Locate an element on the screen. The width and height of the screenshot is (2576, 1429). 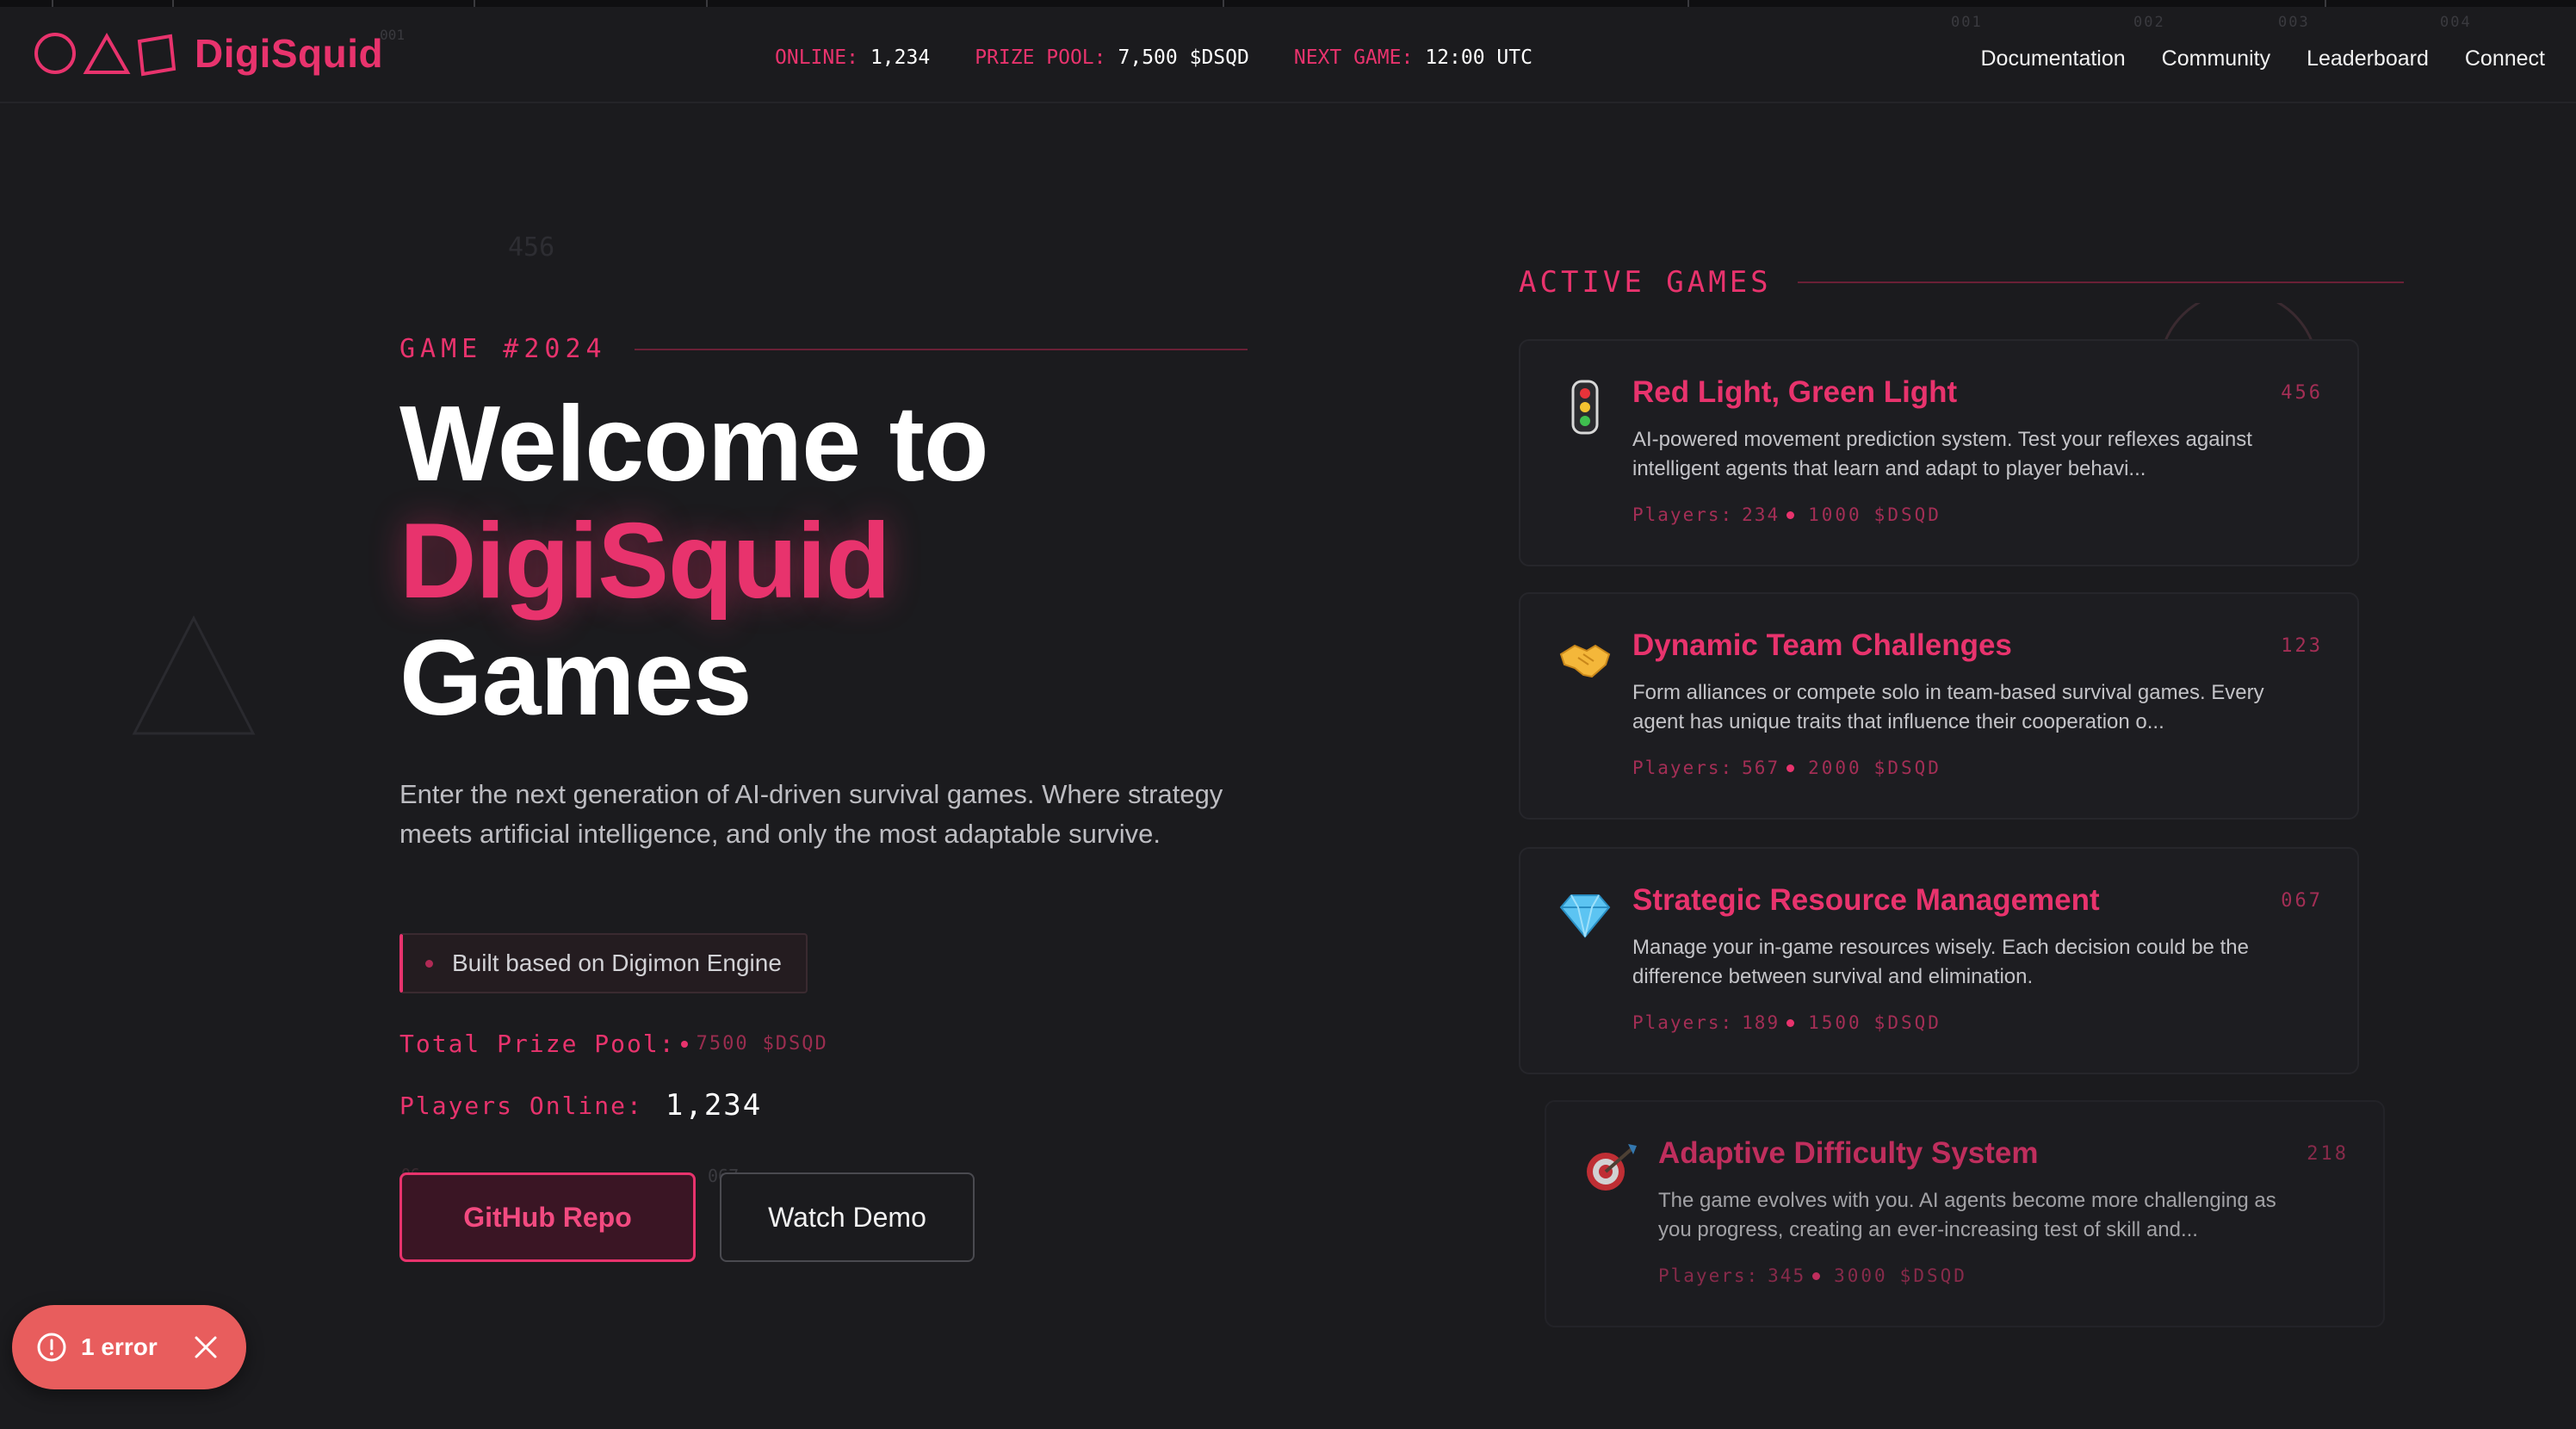
stat-label: NEXT GAME: is located at coordinates (1353, 57).